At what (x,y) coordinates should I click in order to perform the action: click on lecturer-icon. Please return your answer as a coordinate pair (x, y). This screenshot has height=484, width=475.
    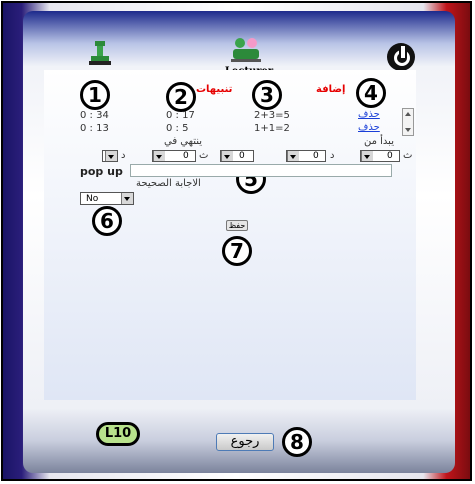
    Looking at the image, I should click on (246, 50).